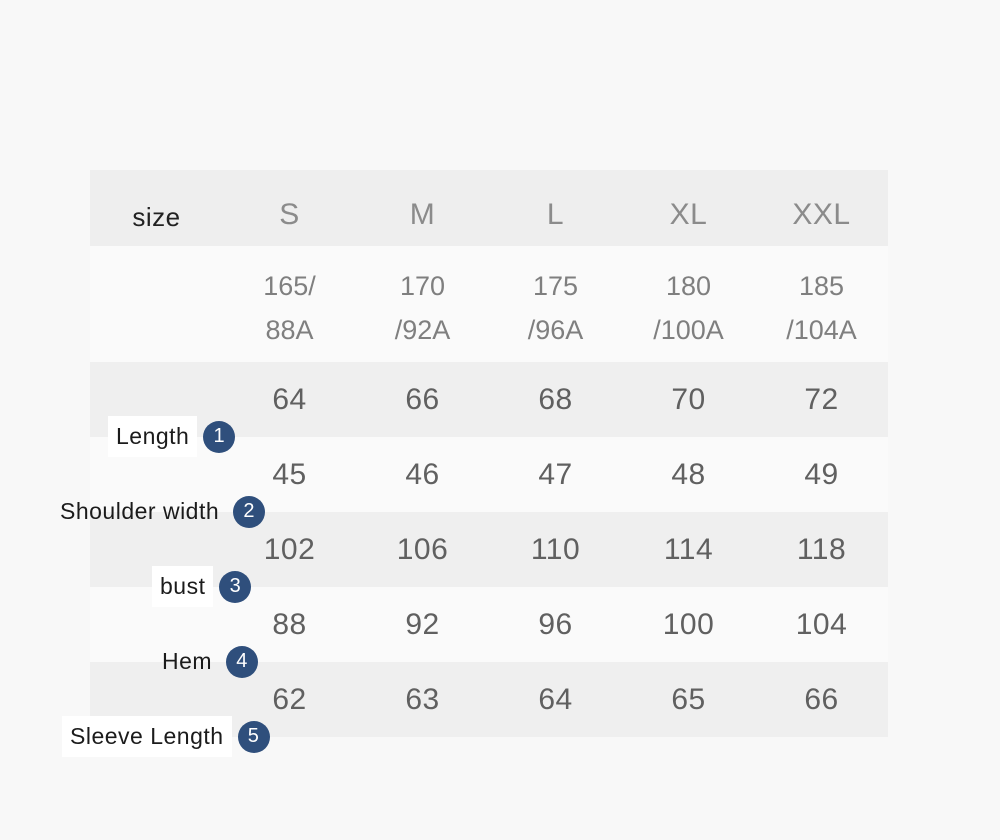 The image size is (1000, 840). Describe the element at coordinates (821, 214) in the screenshot. I see `header-size-xxl: XXL` at that location.